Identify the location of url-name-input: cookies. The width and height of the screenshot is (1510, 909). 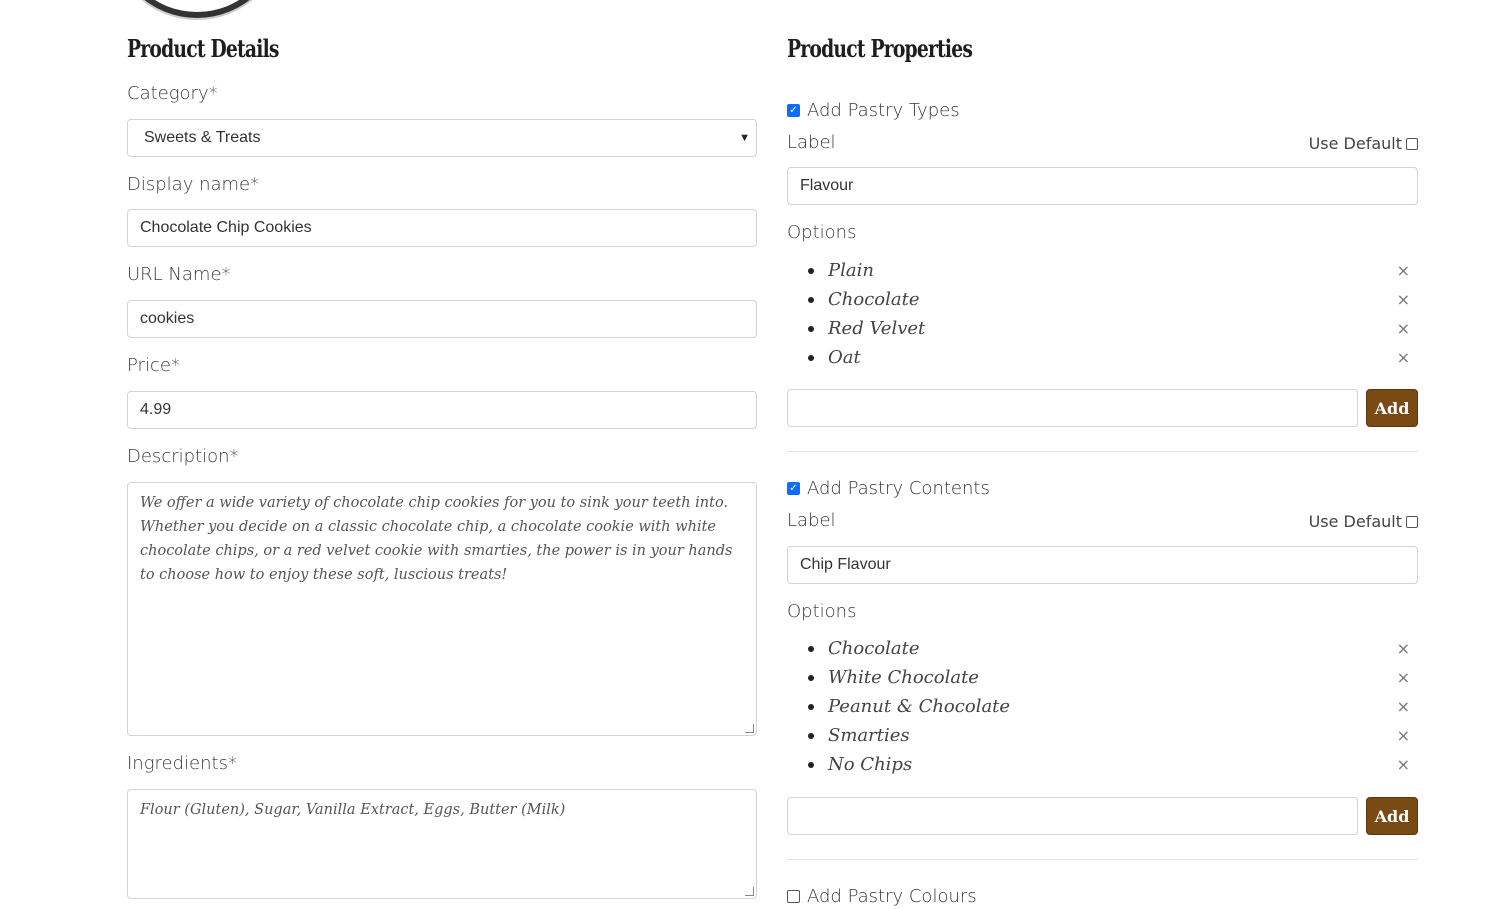
(442, 319).